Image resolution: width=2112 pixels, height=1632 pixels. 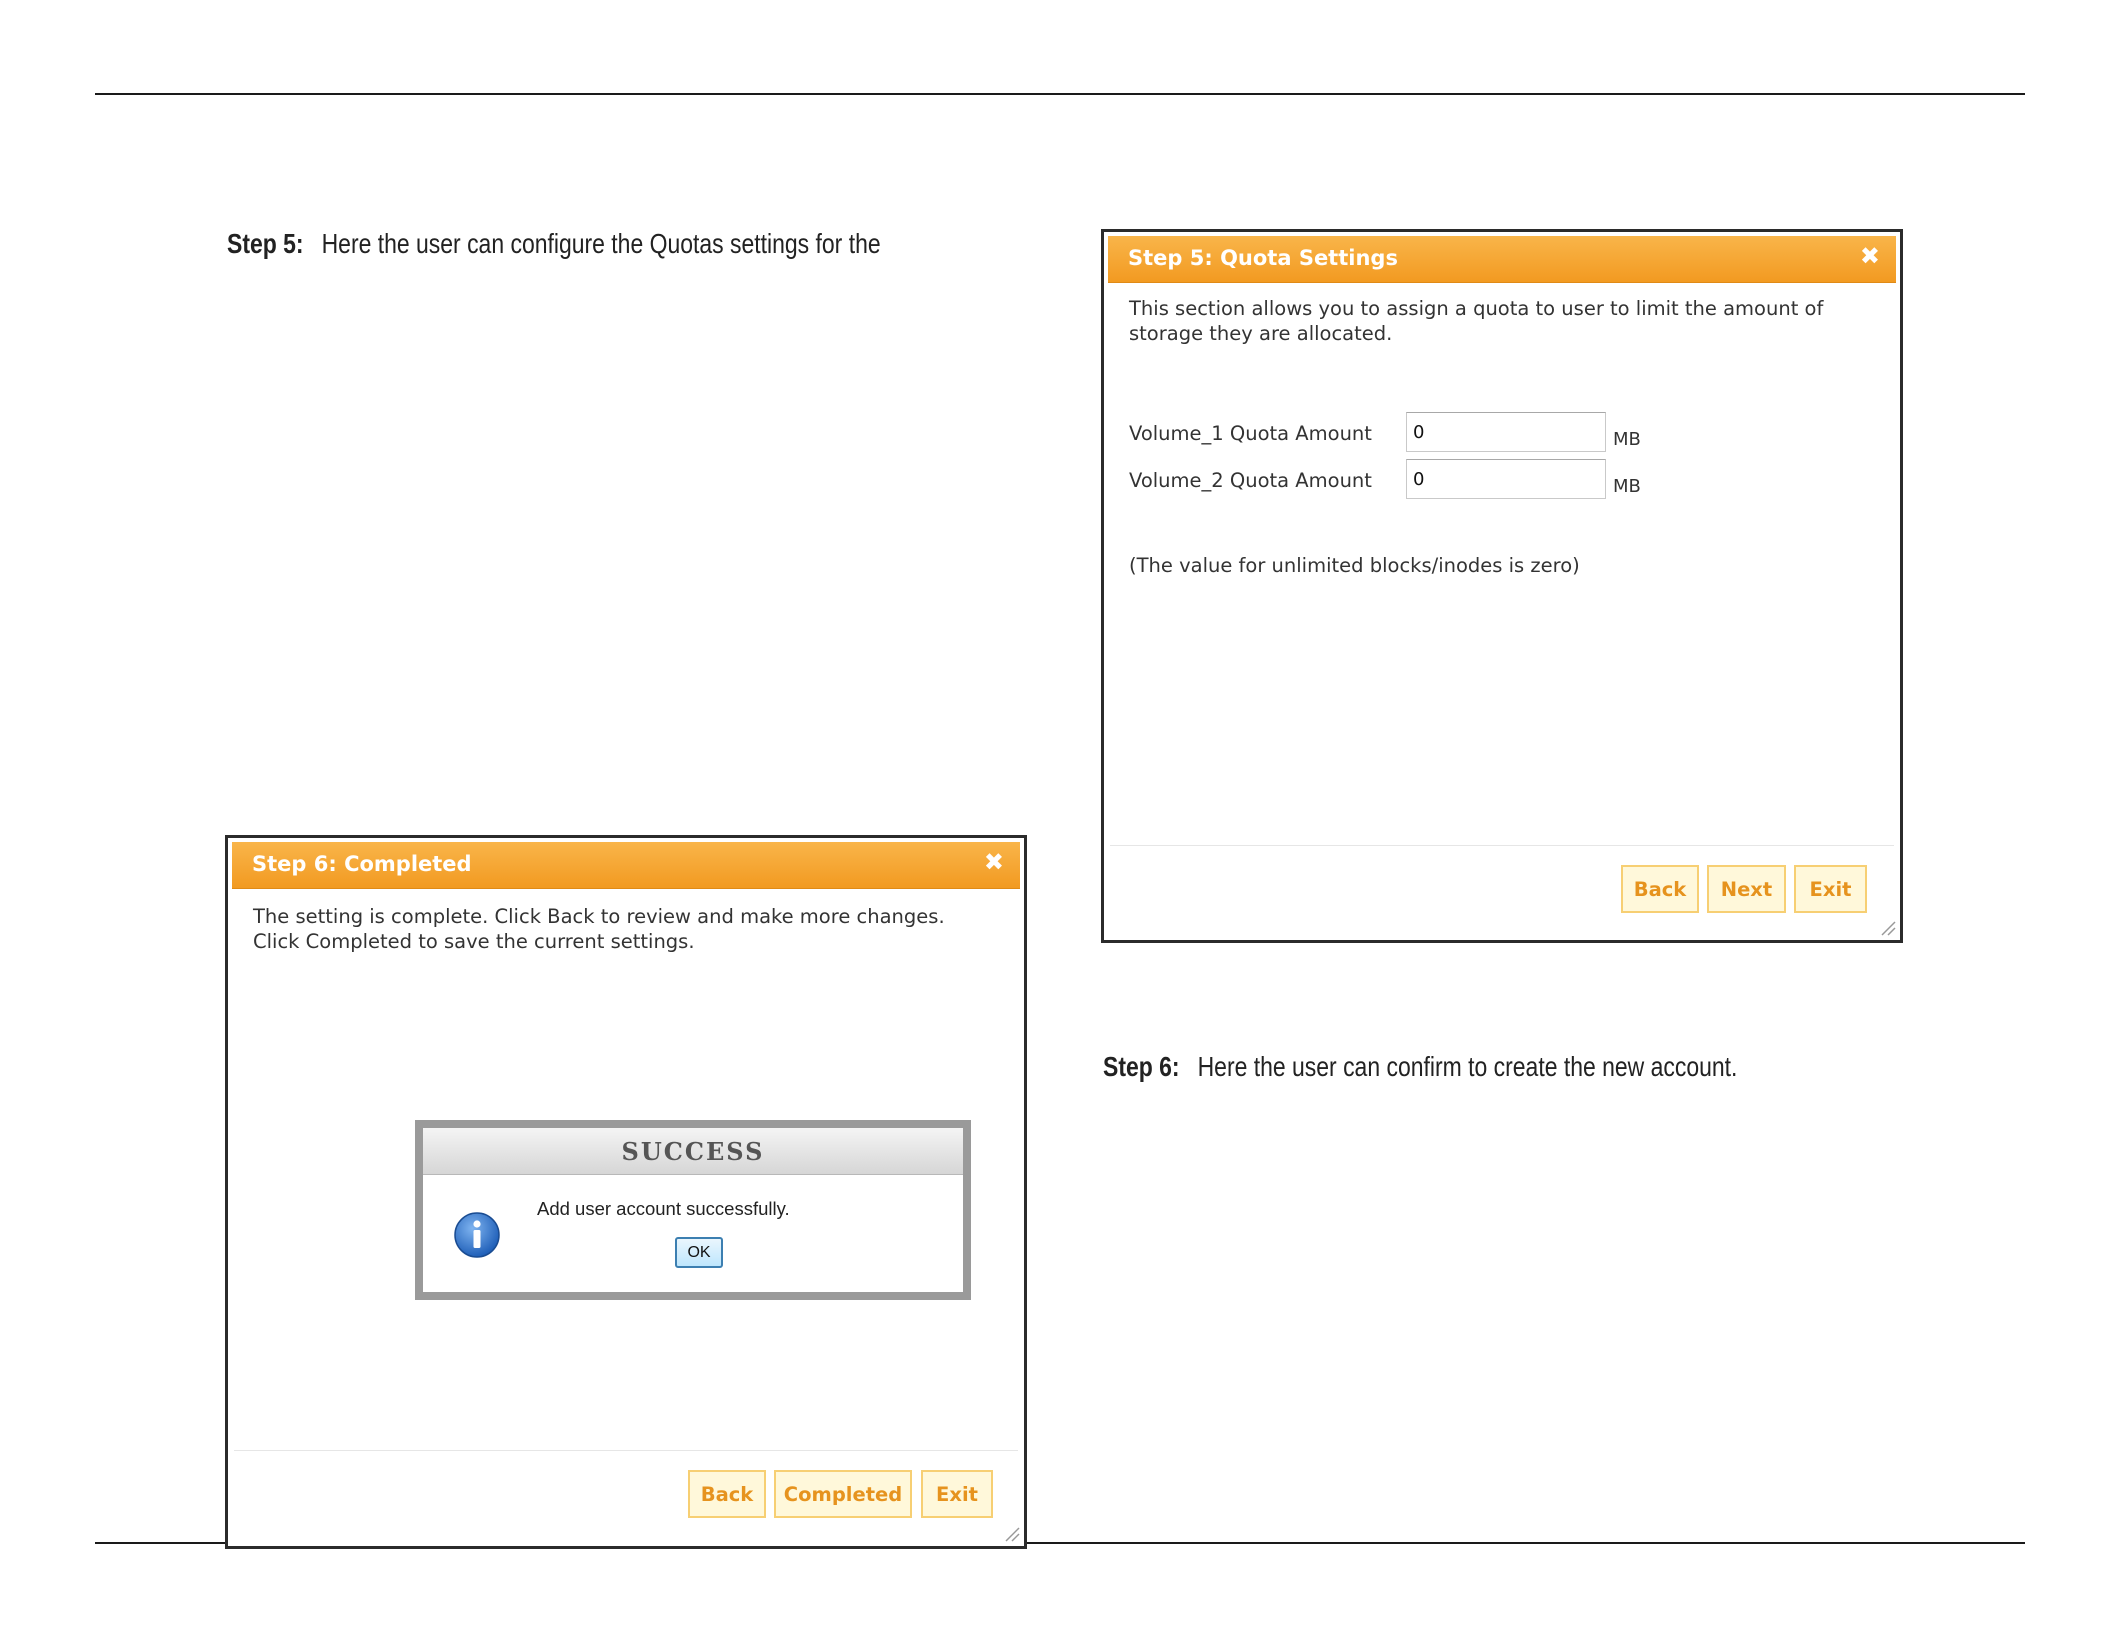 What do you see at coordinates (1506, 479) in the screenshot?
I see `volume2-quota-input` at bounding box center [1506, 479].